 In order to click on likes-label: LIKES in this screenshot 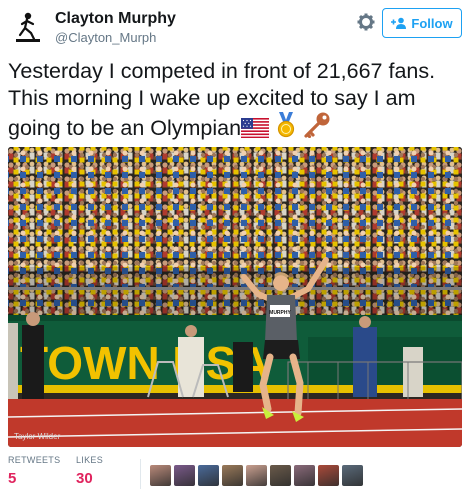, I will do `click(90, 460)`.